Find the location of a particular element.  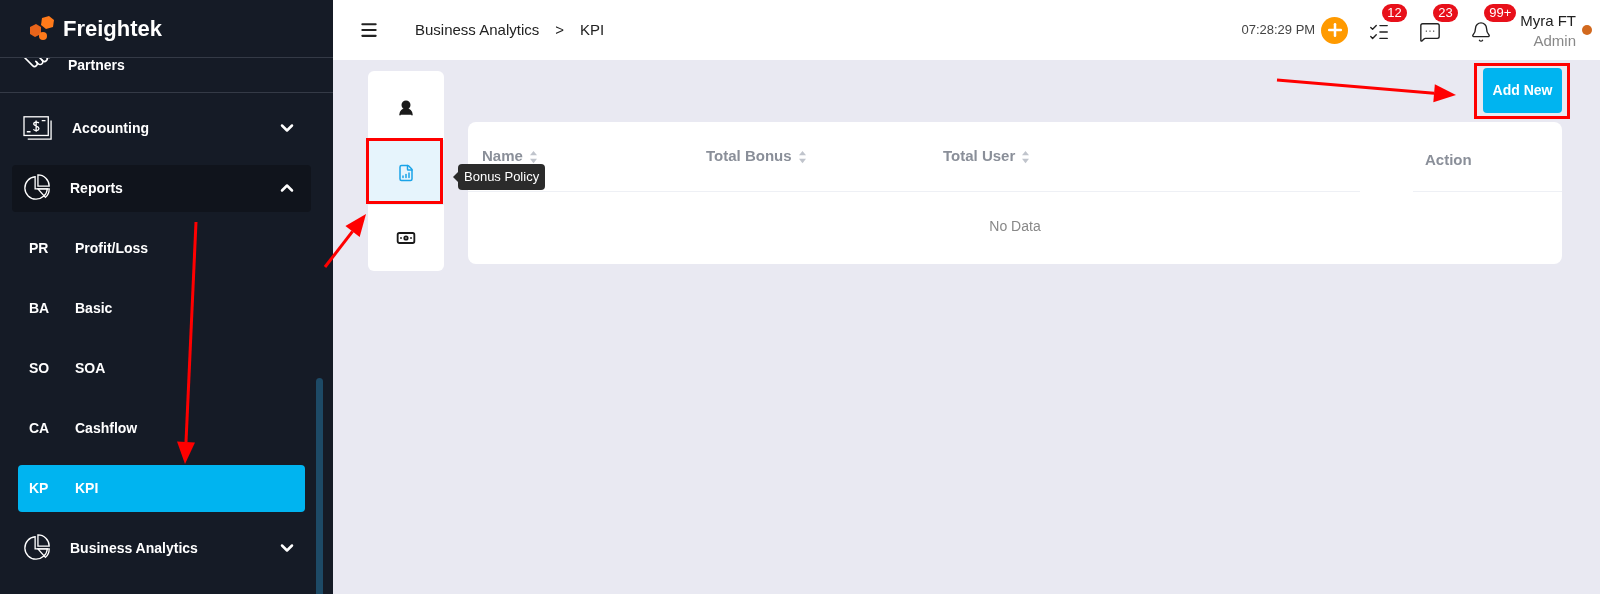

column-header: Total User is located at coordinates (979, 156).